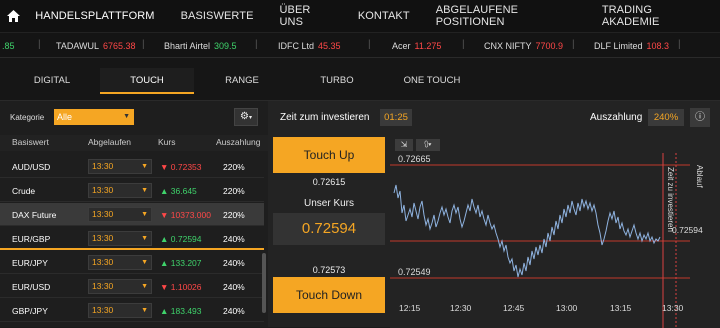  Describe the element at coordinates (134, 143) in the screenshot. I see `table-header: Basiswert Abgelaufen Kurs Auszahlung` at that location.